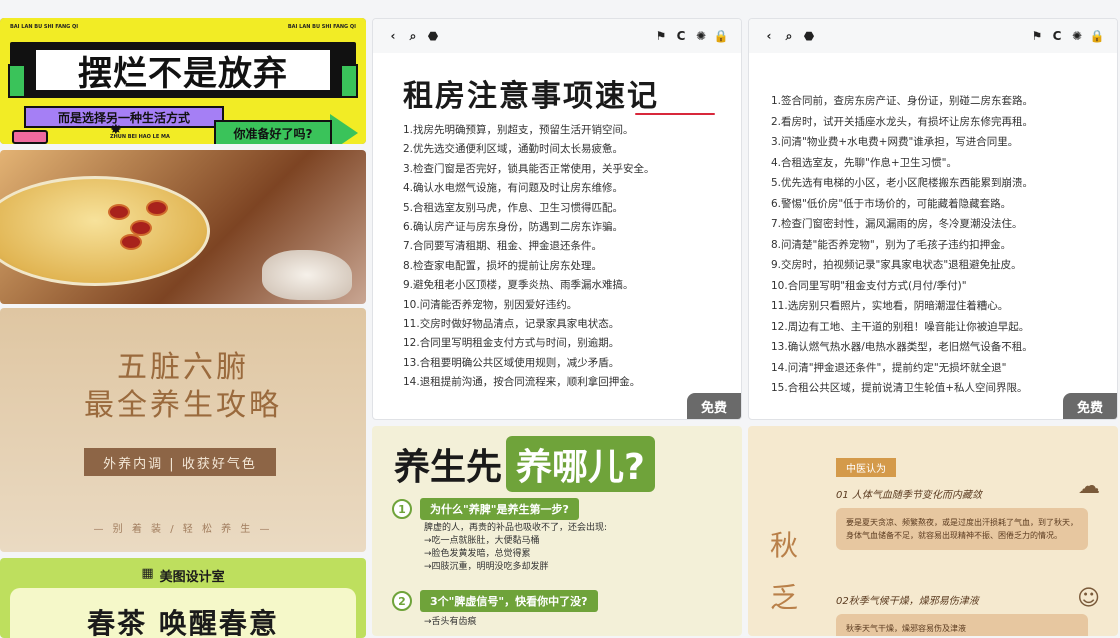 The height and width of the screenshot is (638, 1120). Describe the element at coordinates (516, 528) in the screenshot. I see `body-line: 脾虚的人，再贵的补品也吸收不了，还会出现:` at that location.